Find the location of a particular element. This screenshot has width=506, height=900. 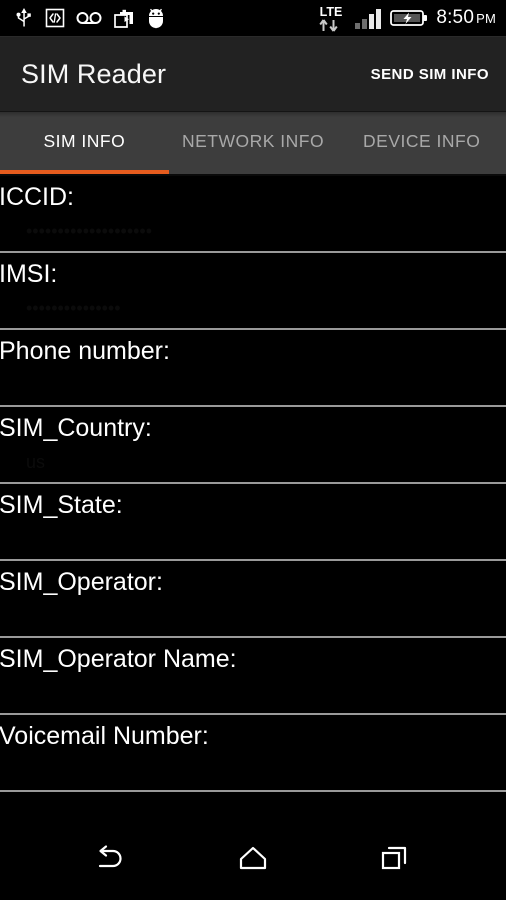

navigation-bar is located at coordinates (253, 860).